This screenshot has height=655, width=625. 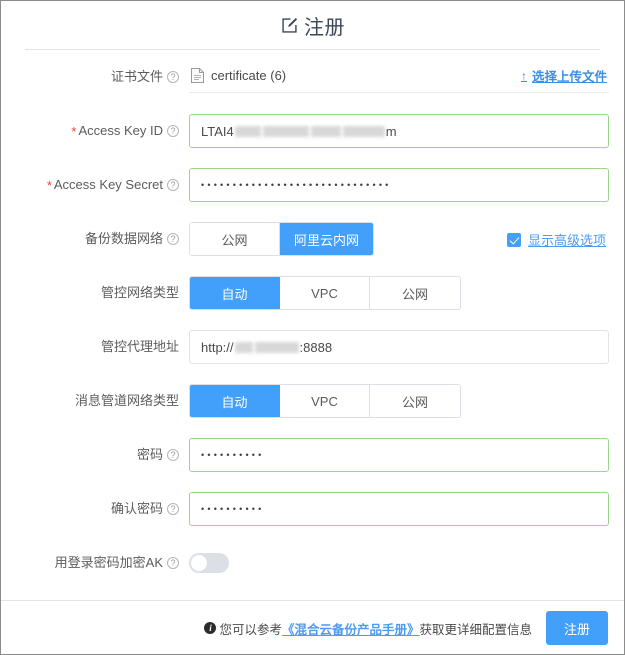 I want to click on show-advanced-options-checkbox: 显示高级选项, so click(x=556, y=239).